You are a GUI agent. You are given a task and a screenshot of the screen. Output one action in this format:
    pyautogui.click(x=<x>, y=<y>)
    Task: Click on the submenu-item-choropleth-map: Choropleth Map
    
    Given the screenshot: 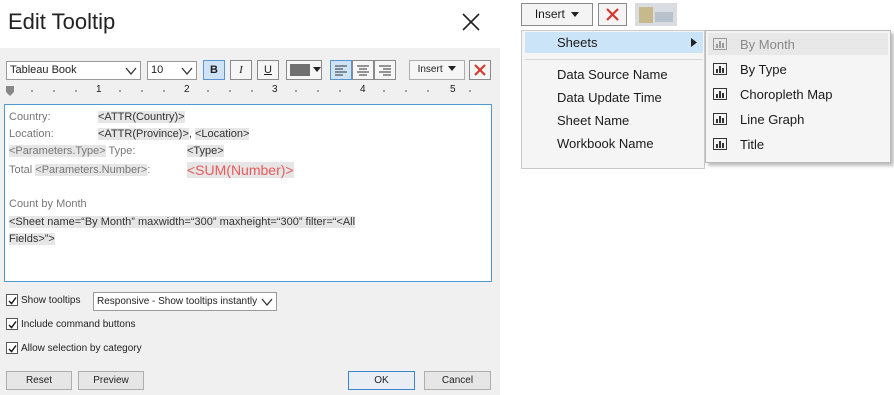 What is the action you would take?
    pyautogui.click(x=798, y=94)
    